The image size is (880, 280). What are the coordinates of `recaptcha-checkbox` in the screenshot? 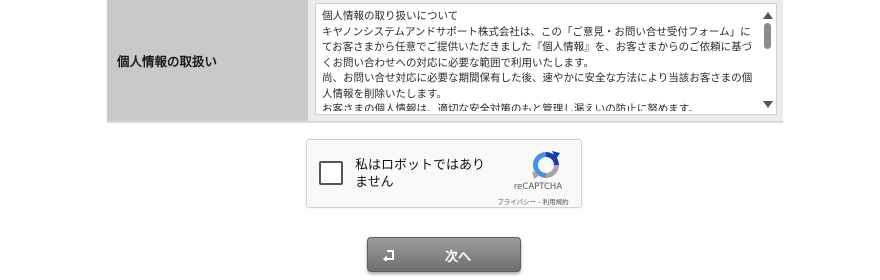 It's located at (331, 173).